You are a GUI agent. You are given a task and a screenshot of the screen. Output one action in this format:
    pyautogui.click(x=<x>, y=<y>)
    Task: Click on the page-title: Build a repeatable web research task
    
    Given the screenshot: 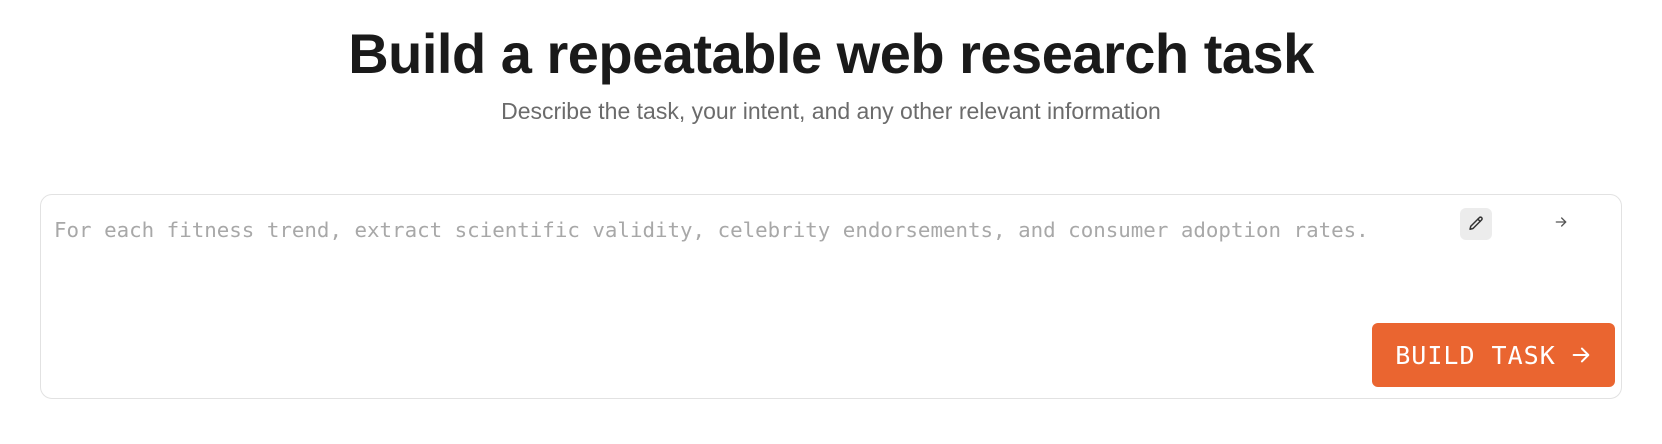 What is the action you would take?
    pyautogui.click(x=831, y=53)
    